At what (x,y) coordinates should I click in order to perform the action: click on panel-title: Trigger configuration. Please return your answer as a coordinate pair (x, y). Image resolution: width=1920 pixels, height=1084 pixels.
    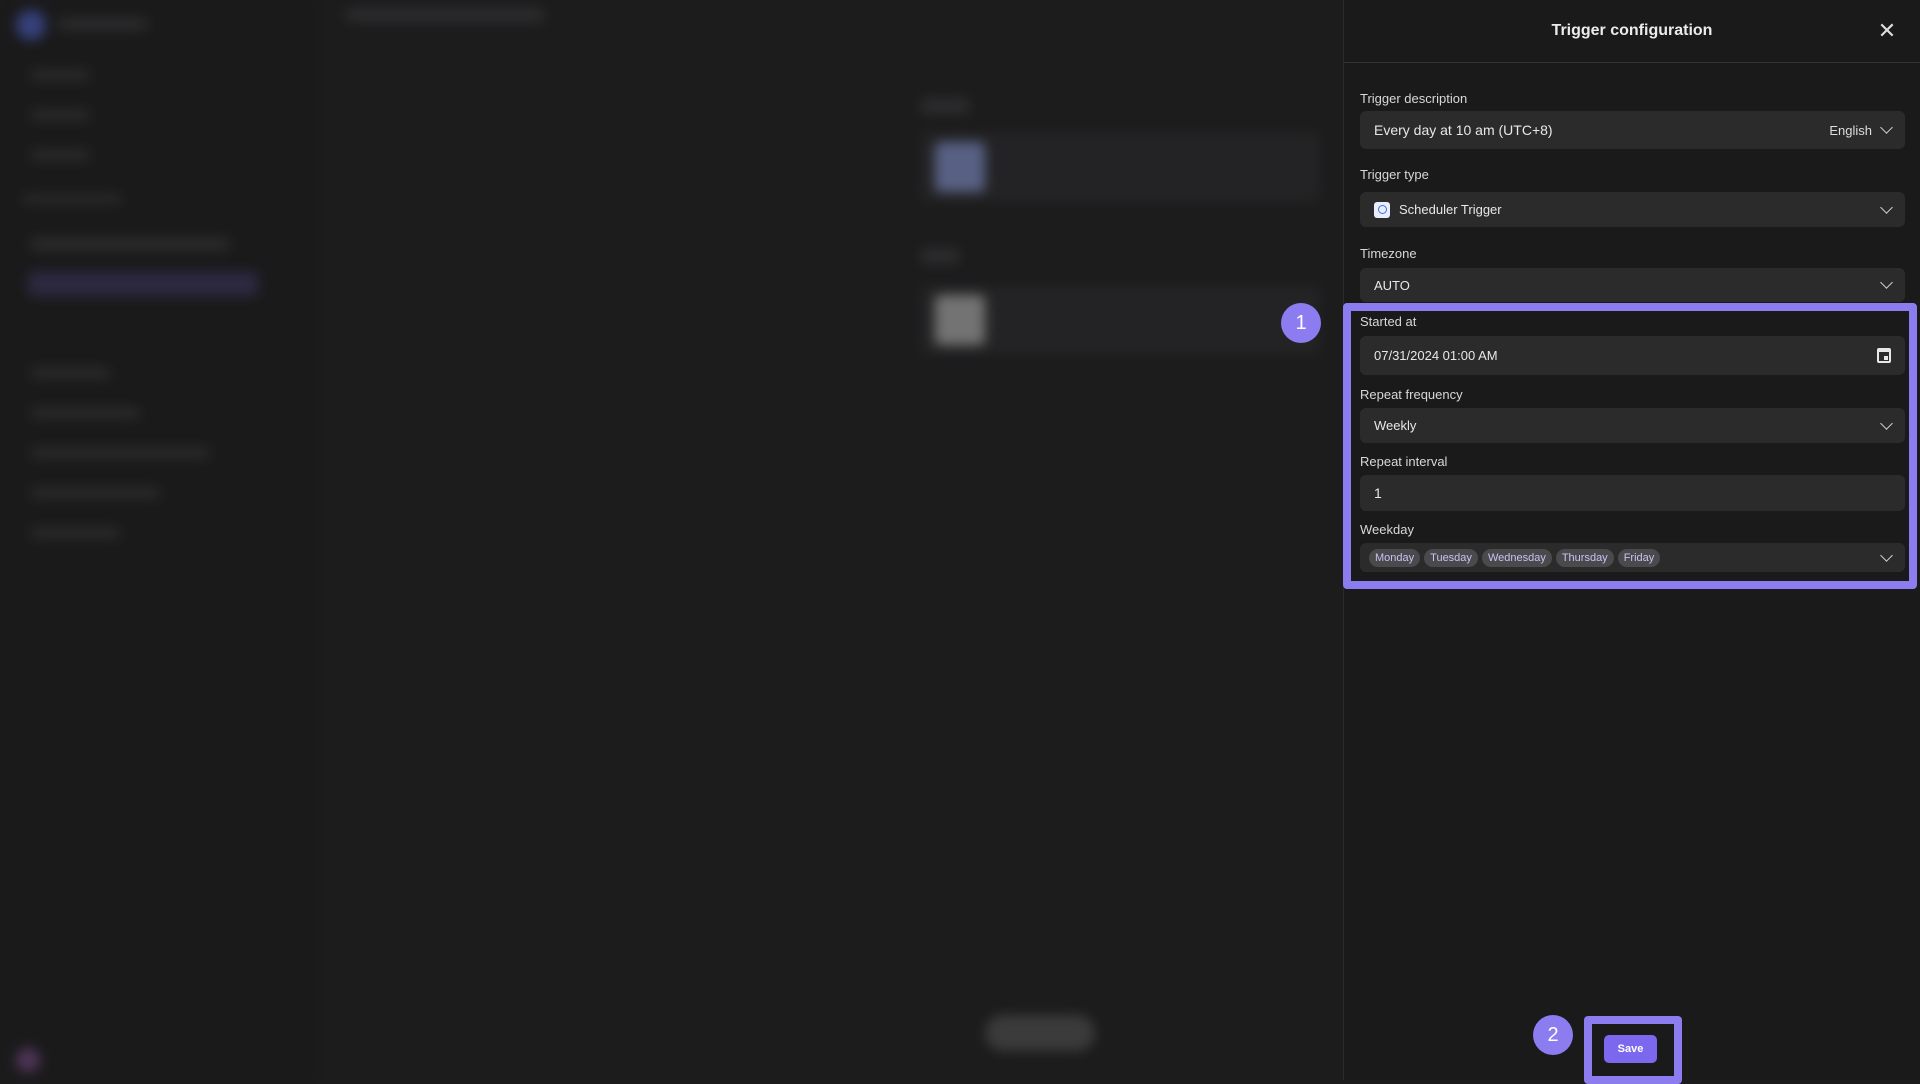
    Looking at the image, I should click on (1632, 30).